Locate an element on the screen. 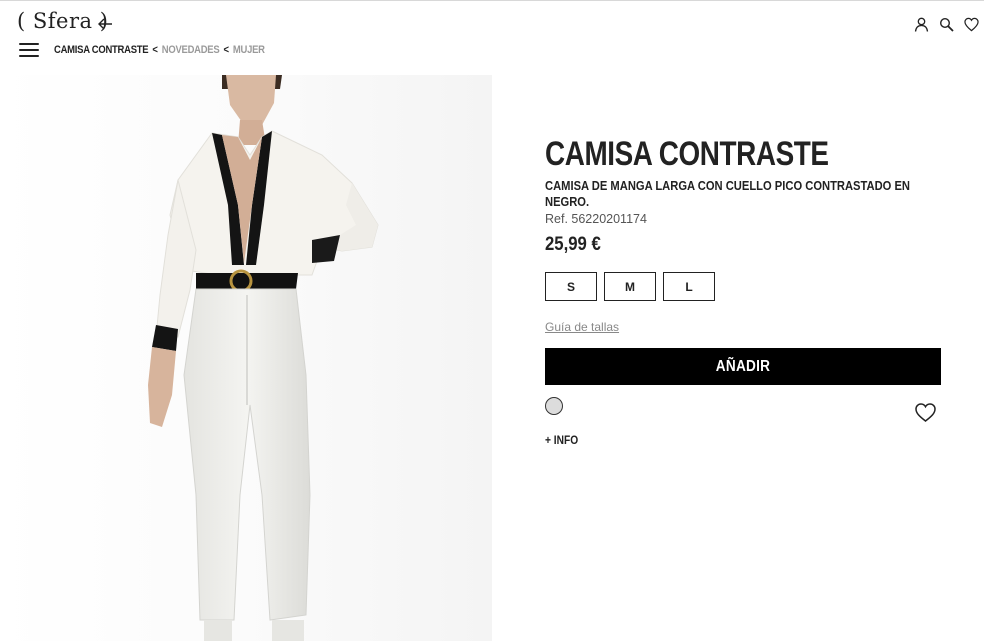 The image size is (984, 641). back-arrow-icon is located at coordinates (105, 24).